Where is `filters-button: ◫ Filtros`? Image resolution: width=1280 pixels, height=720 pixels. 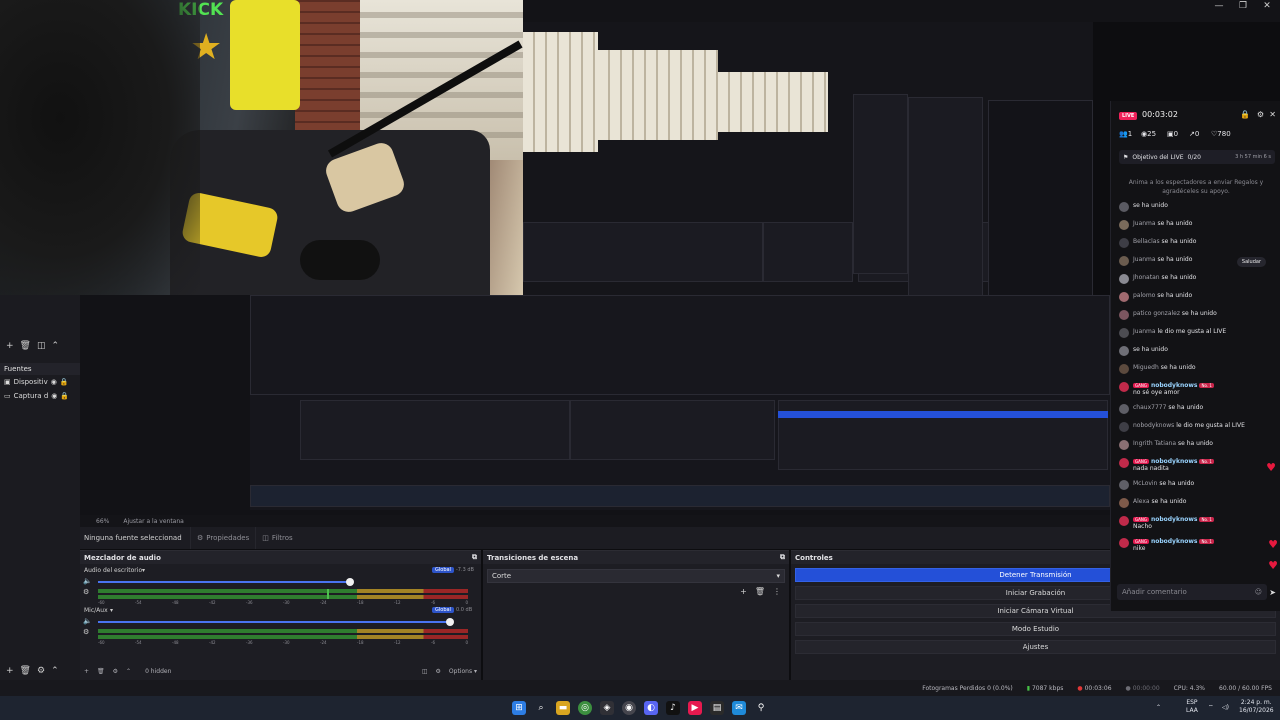 filters-button: ◫ Filtros is located at coordinates (276, 538).